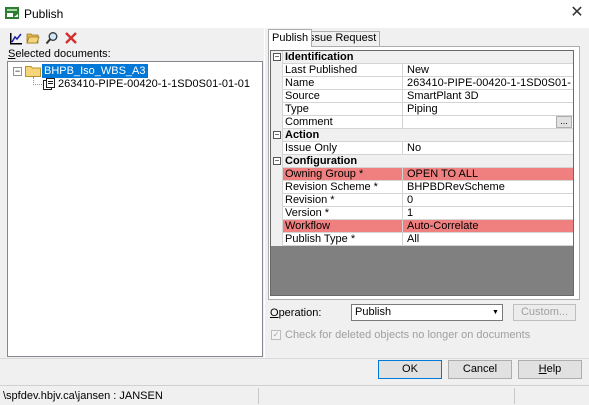 The height and width of the screenshot is (405, 589). What do you see at coordinates (489, 122) in the screenshot?
I see `comment-field` at bounding box center [489, 122].